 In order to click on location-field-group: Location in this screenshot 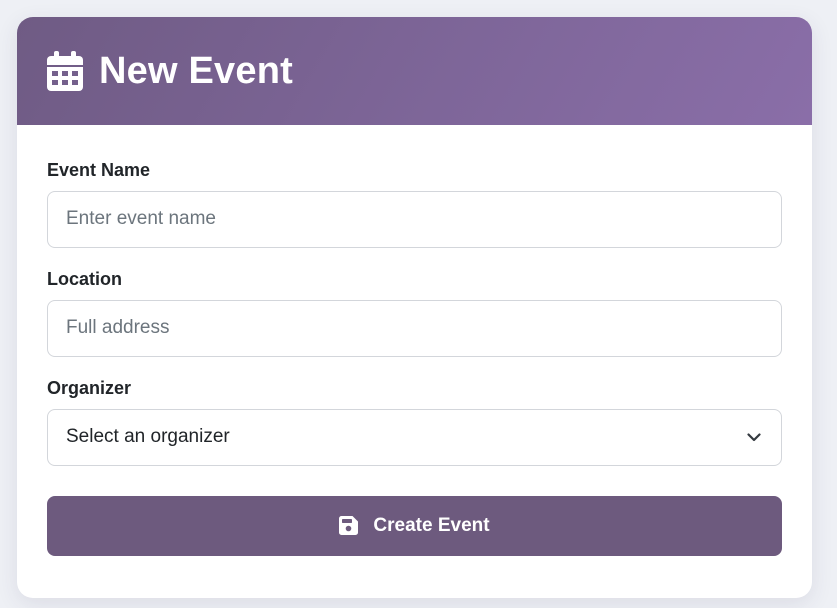, I will do `click(414, 312)`.